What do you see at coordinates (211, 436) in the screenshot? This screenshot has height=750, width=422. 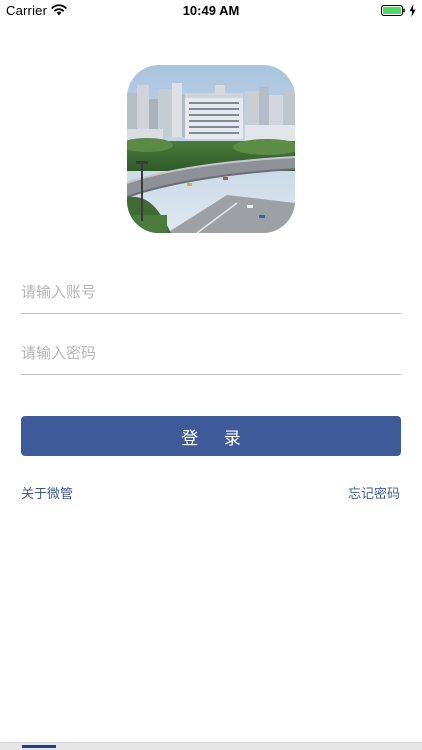 I see `login-button: 登 录` at bounding box center [211, 436].